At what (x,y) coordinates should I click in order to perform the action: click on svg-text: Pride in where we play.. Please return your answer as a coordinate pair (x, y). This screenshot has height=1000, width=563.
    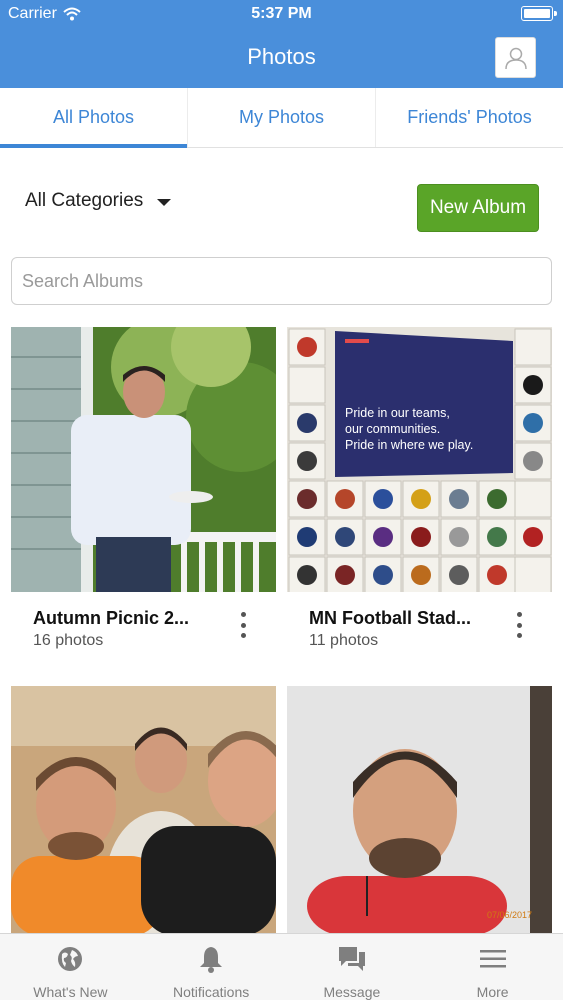
    Looking at the image, I should click on (409, 445).